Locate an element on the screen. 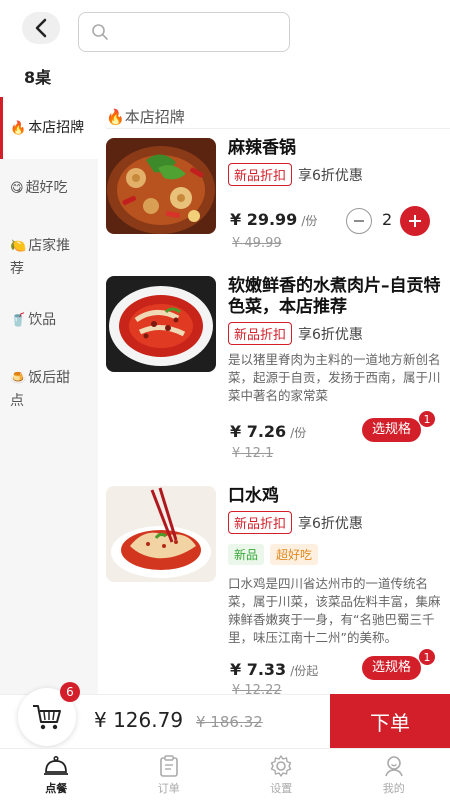  tab-profile: 我的 is located at coordinates (394, 774).